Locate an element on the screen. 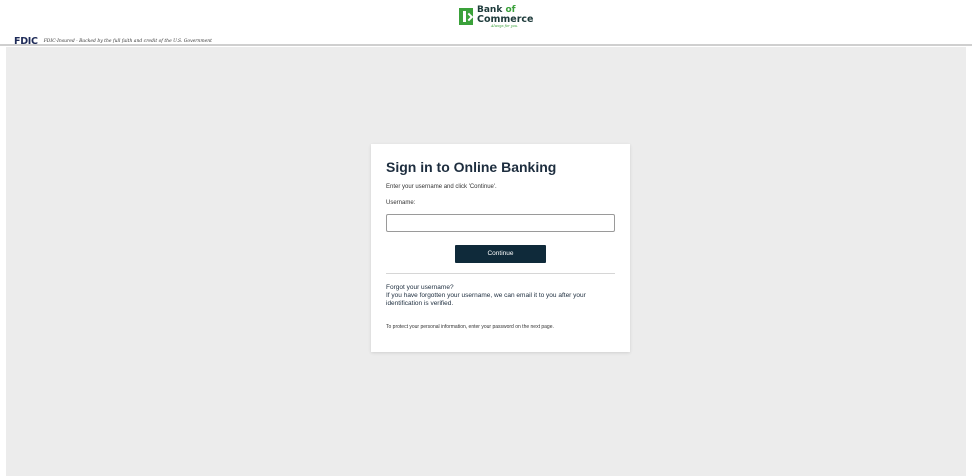 The image size is (972, 476). fdic-logo: FDIC is located at coordinates (26, 41).